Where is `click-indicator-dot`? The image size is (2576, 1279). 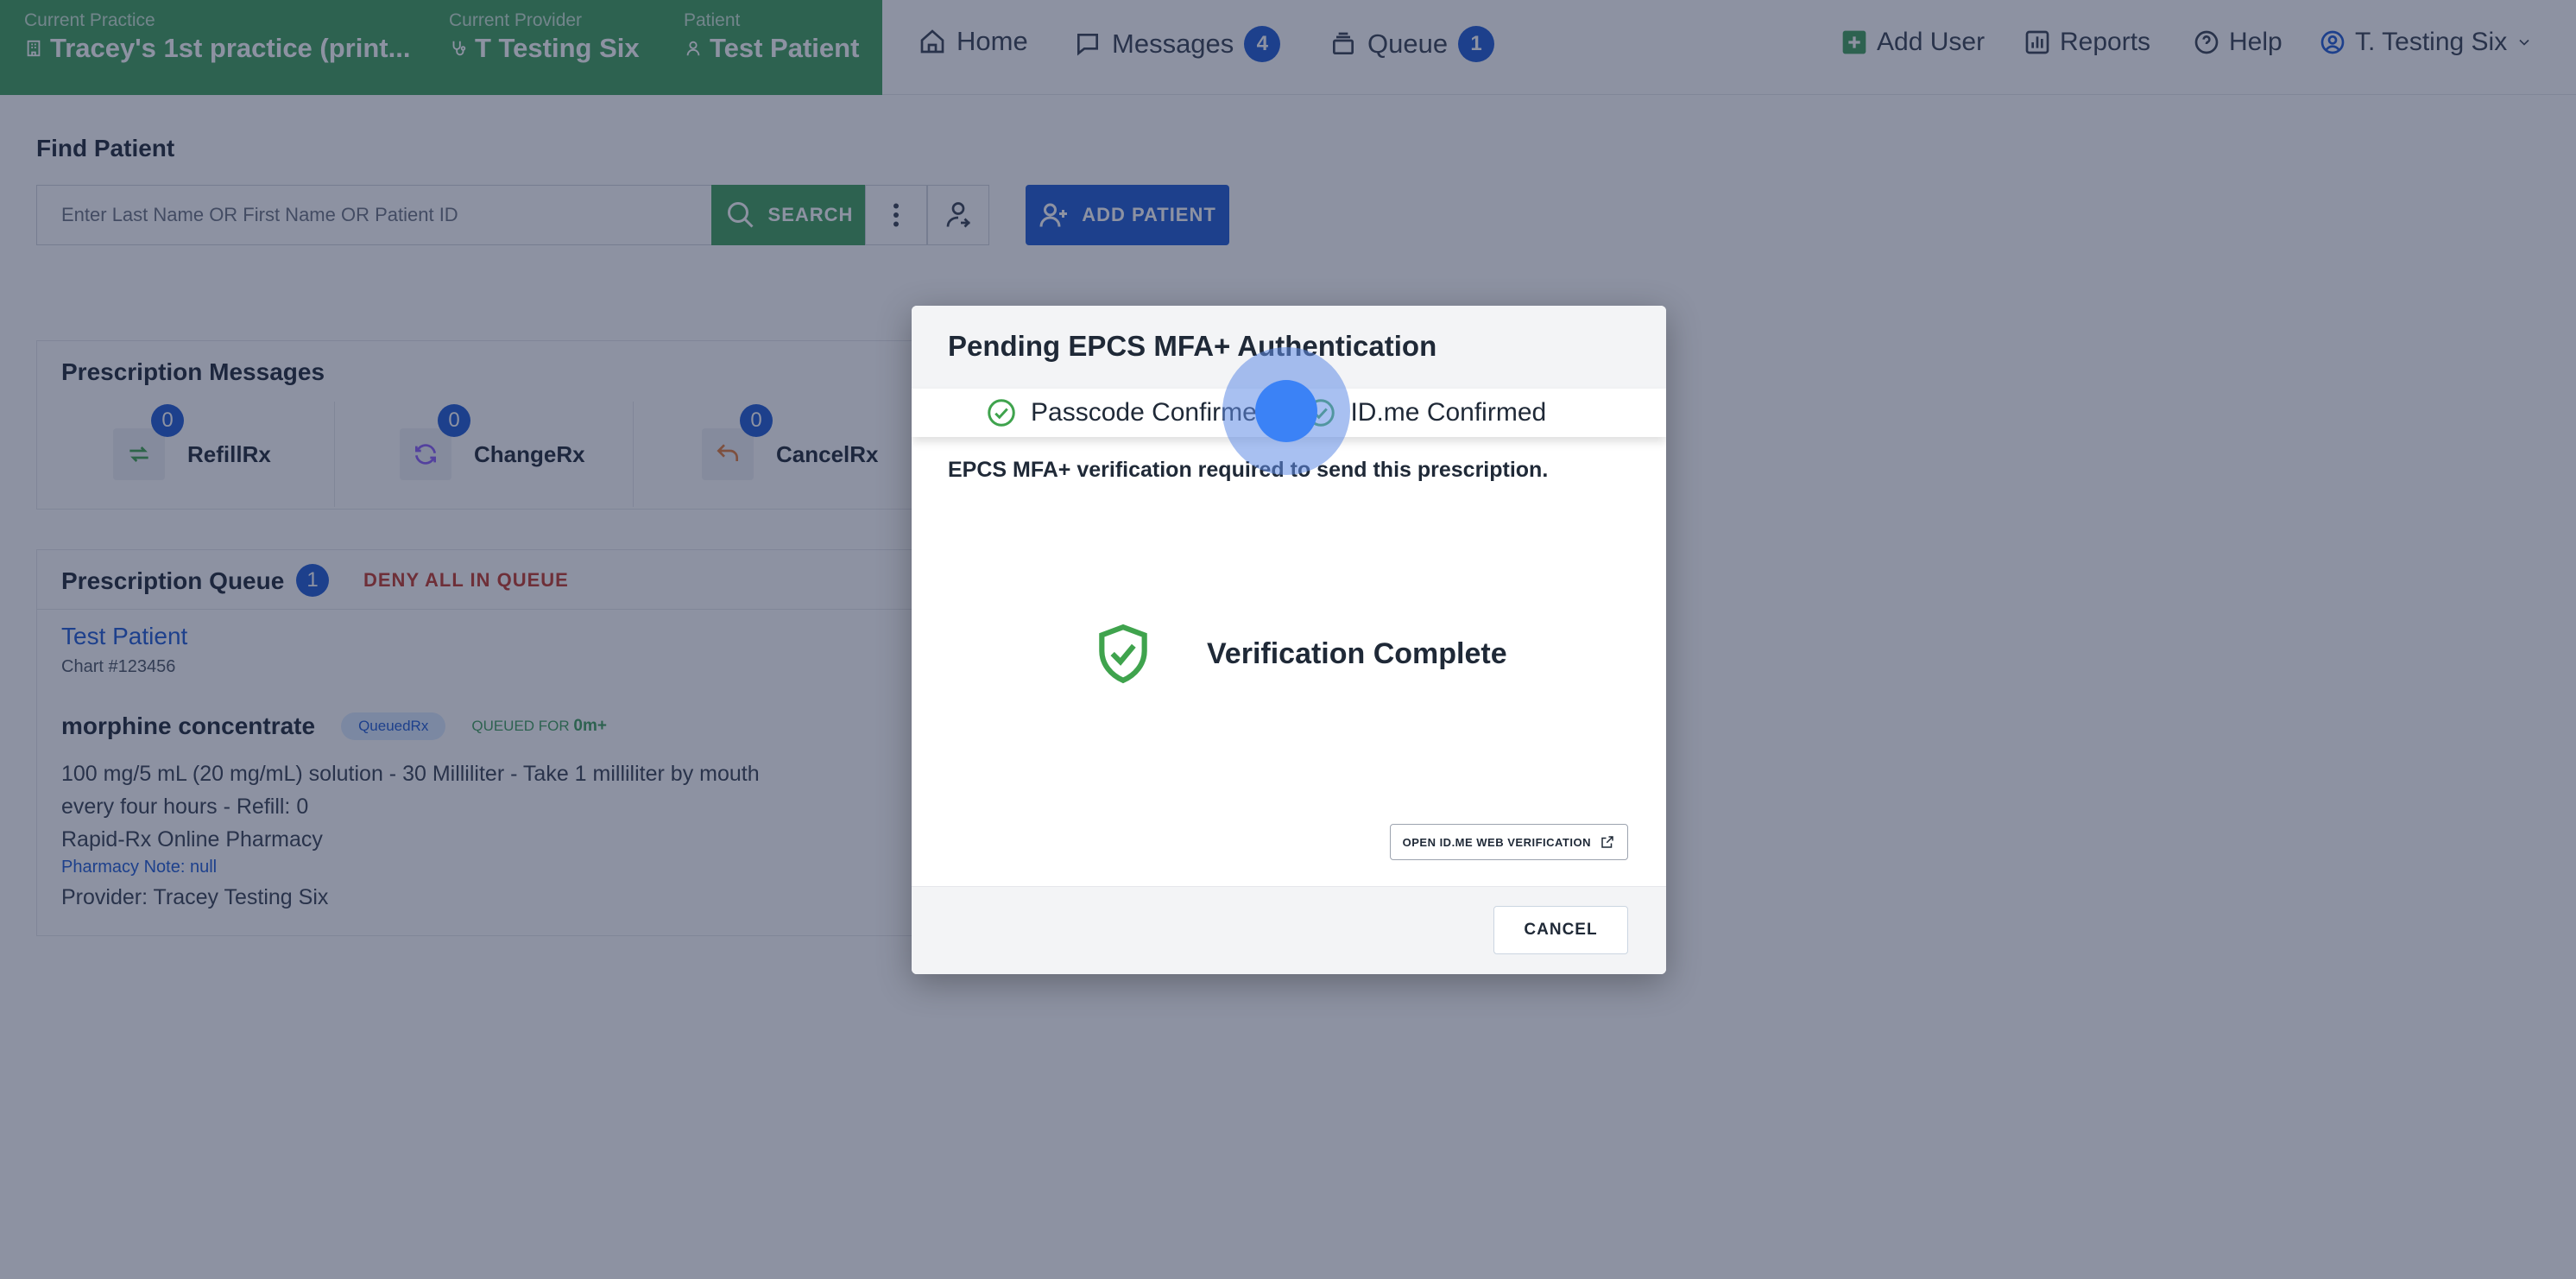 click-indicator-dot is located at coordinates (1286, 411).